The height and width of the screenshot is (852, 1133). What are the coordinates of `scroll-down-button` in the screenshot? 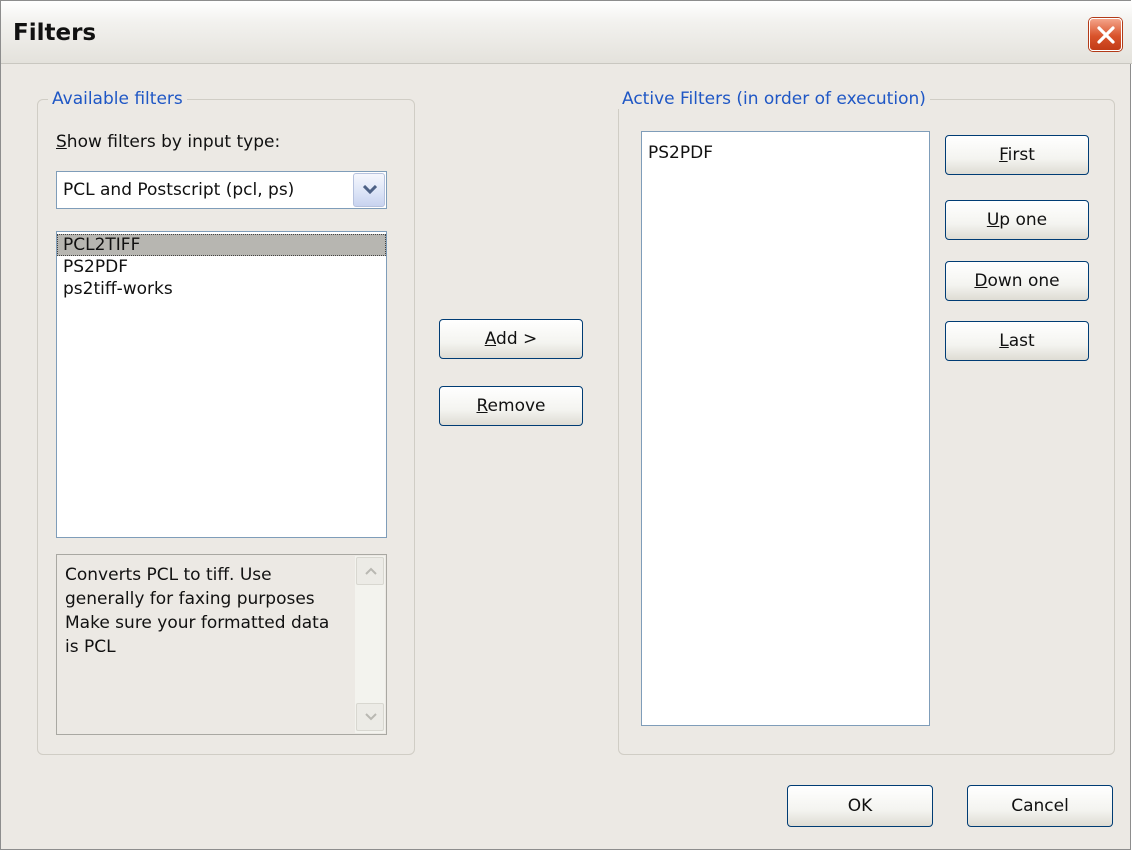 It's located at (370, 717).